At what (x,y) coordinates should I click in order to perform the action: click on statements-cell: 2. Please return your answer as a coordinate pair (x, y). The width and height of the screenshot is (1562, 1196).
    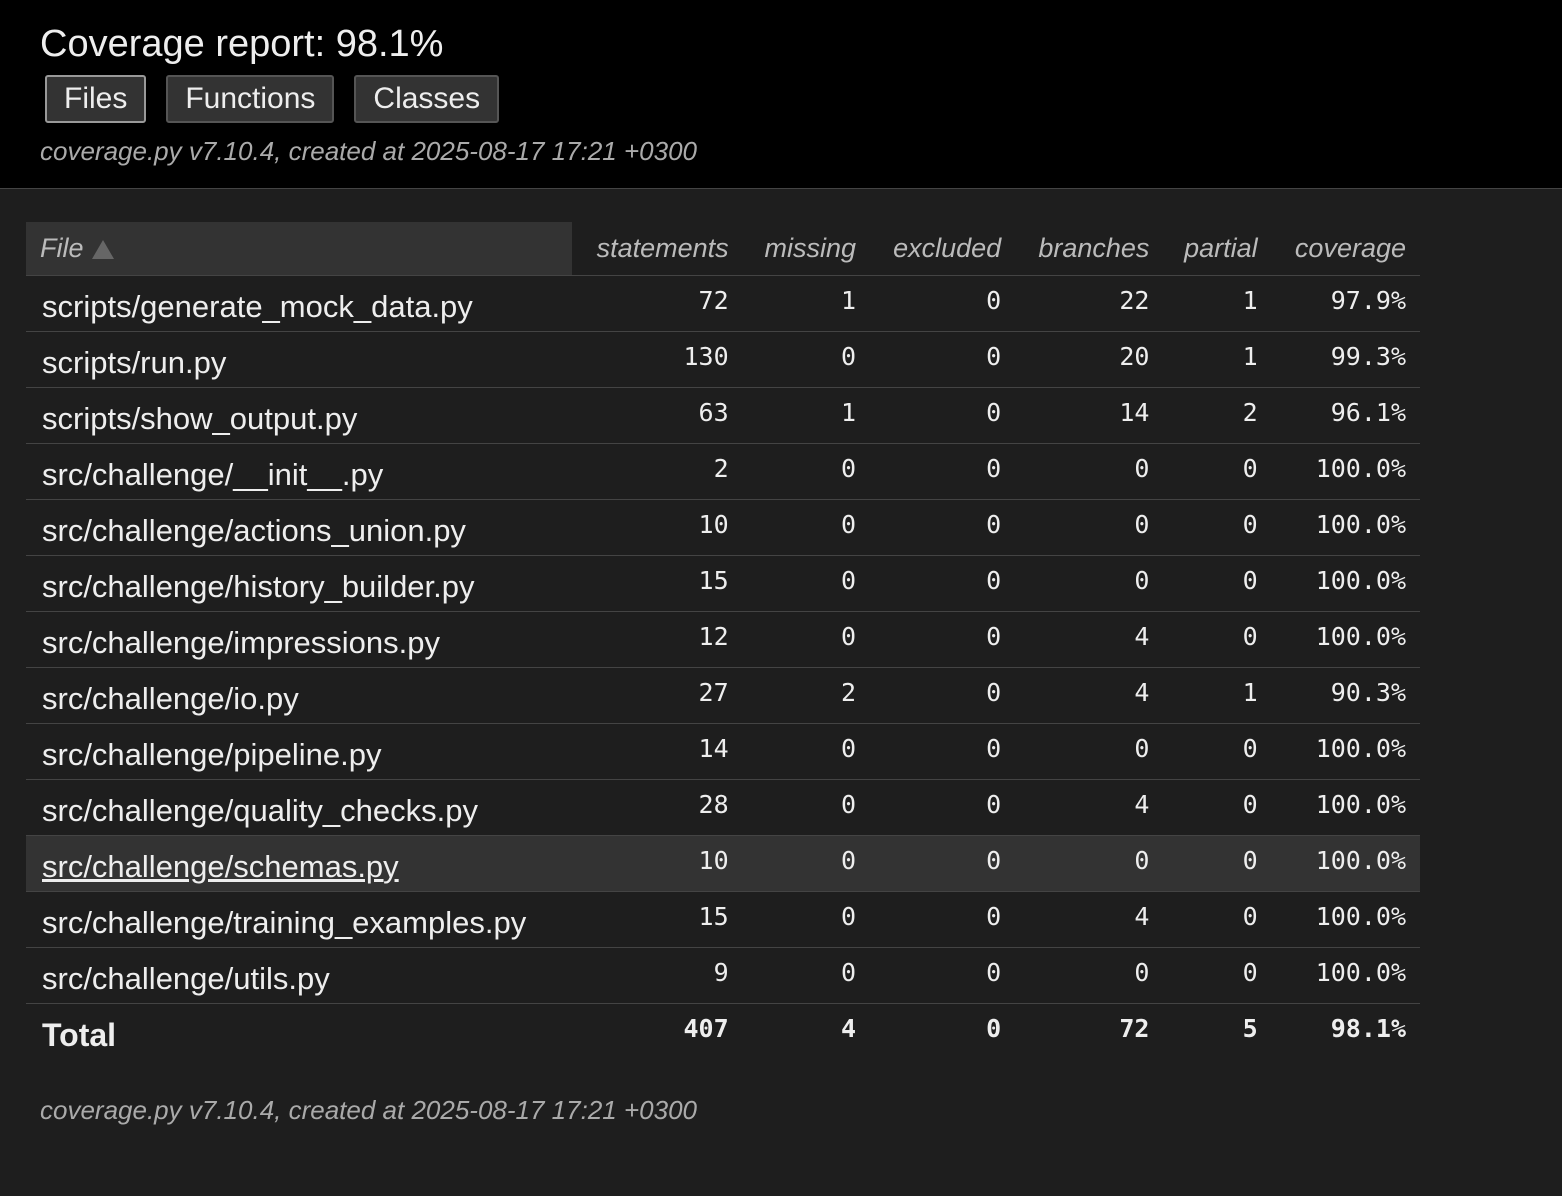
    Looking at the image, I should click on (657, 470).